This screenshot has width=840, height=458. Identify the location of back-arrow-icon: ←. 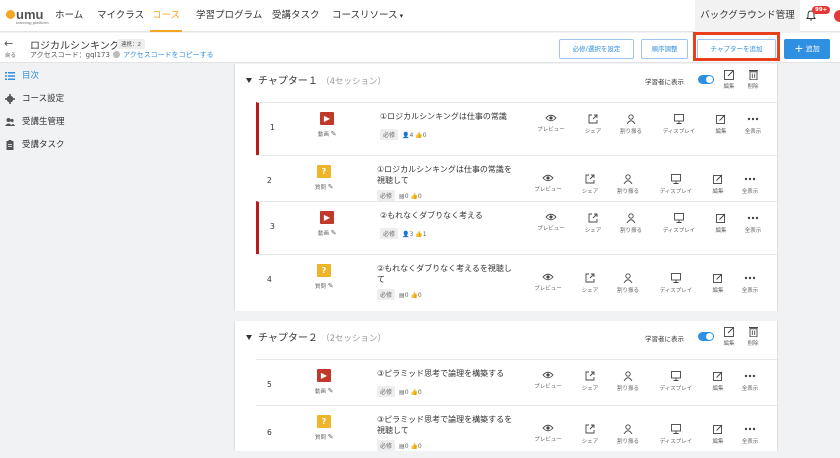
(8, 43).